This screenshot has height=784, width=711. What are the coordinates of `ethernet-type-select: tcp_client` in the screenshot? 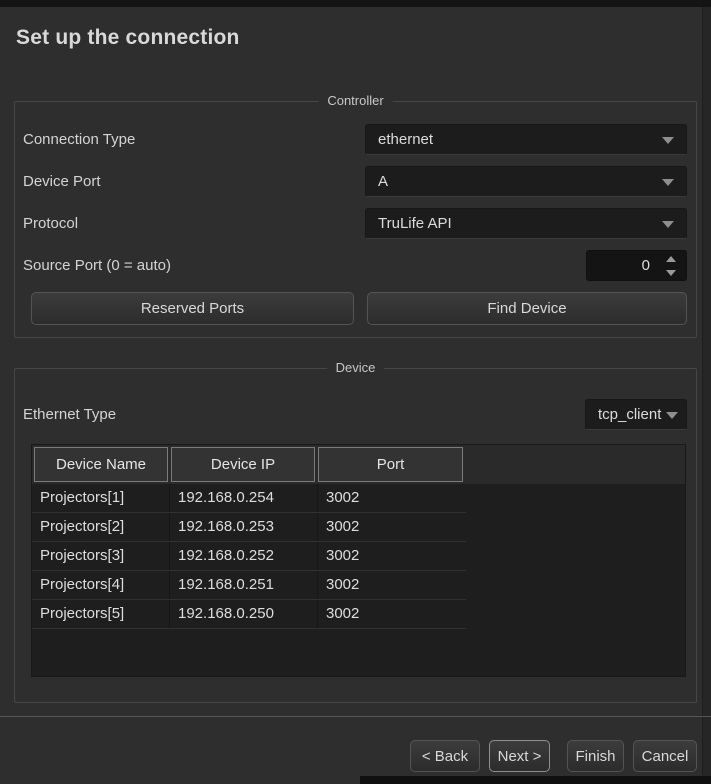 It's located at (636, 414).